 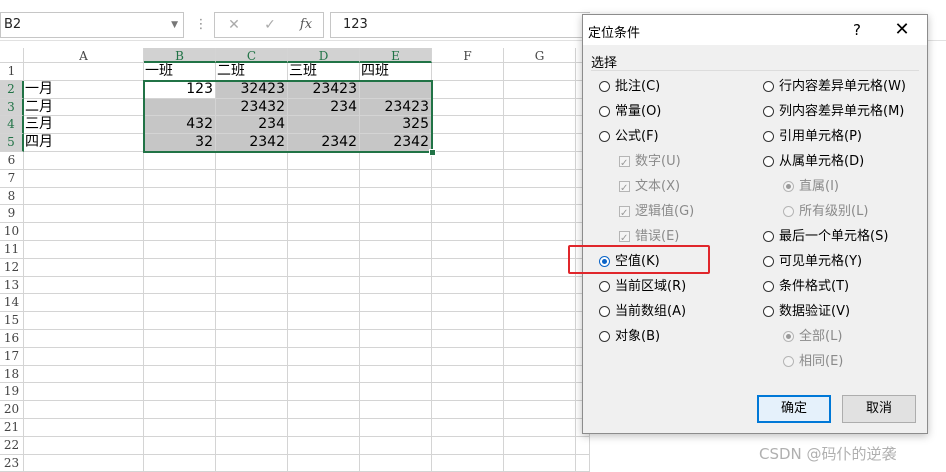 I want to click on cell-f5, so click(x=468, y=143).